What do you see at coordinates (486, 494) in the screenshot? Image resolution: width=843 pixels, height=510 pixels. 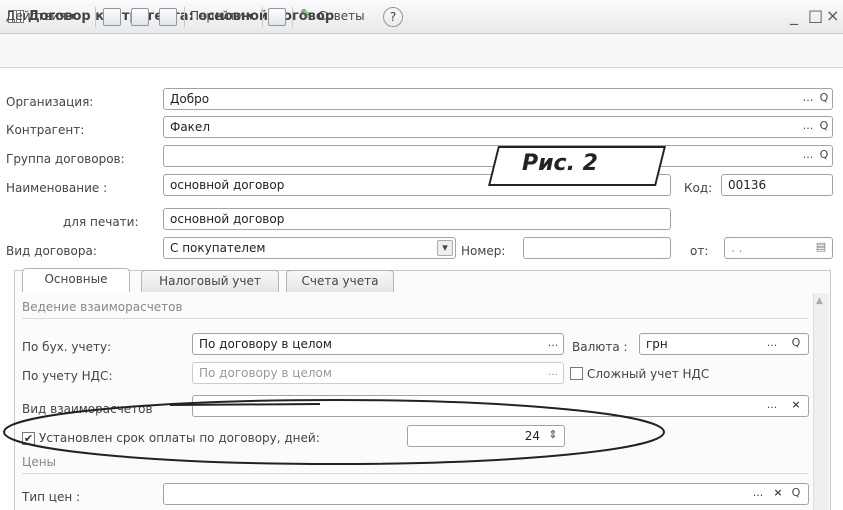 I see `price-type-field` at bounding box center [486, 494].